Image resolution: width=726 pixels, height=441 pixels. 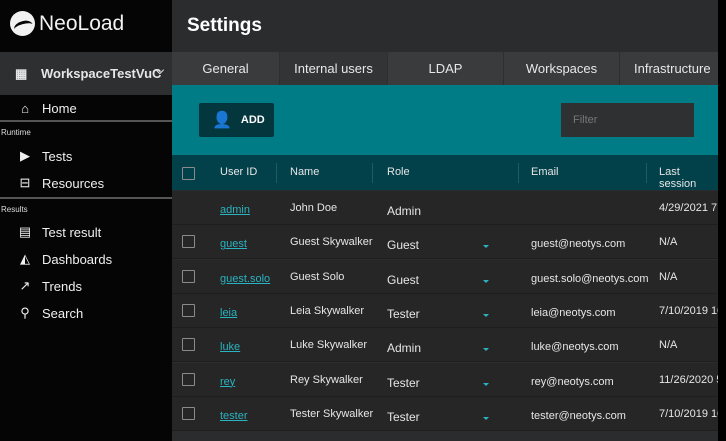 I want to click on window-edge, so click(x=722, y=220).